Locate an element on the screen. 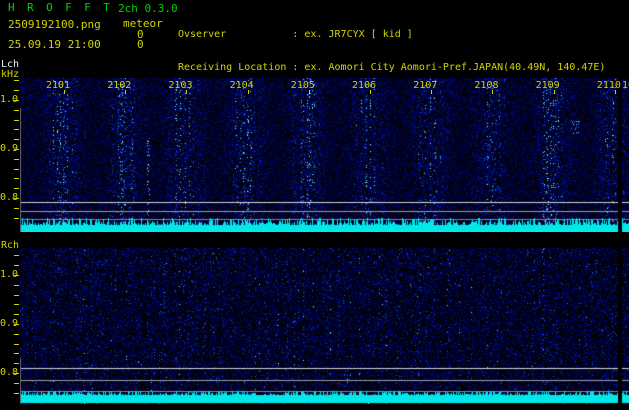  time-label: 2108 is located at coordinates (486, 85).